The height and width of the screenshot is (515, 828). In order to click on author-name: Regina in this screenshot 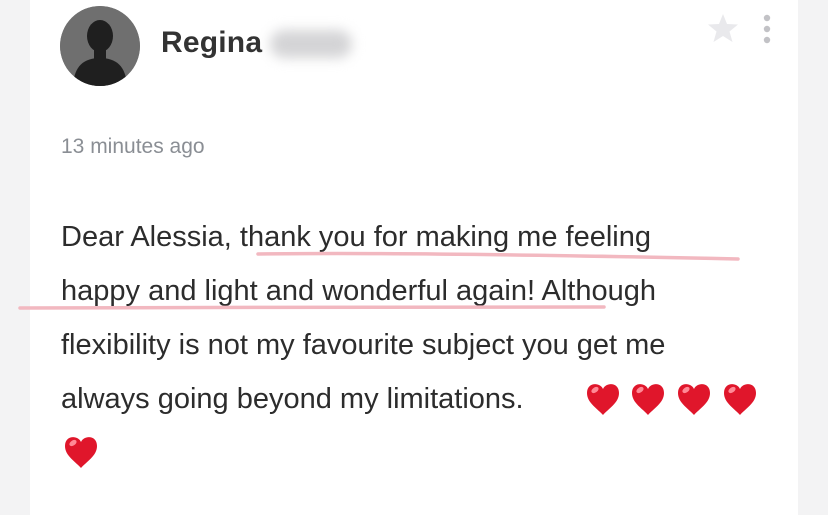, I will do `click(212, 42)`.